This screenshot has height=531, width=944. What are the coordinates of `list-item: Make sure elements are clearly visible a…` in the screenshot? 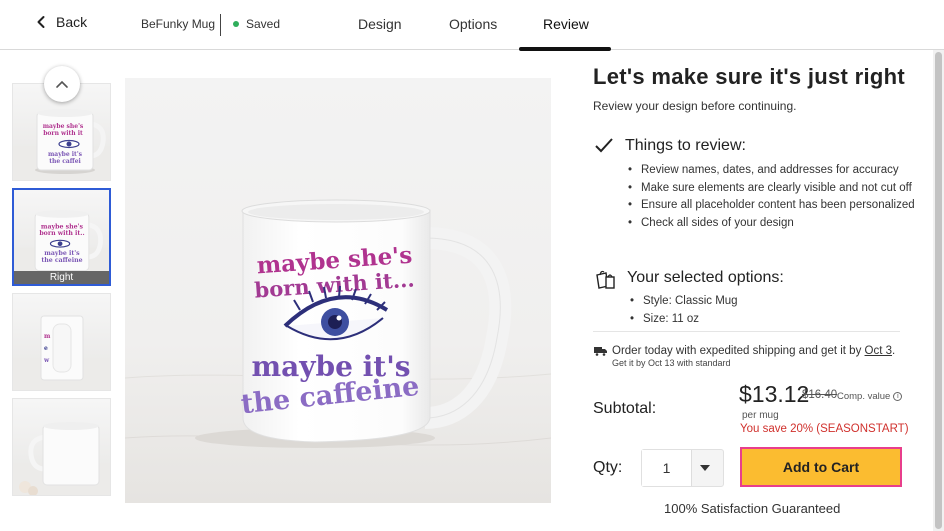 It's located at (771, 189).